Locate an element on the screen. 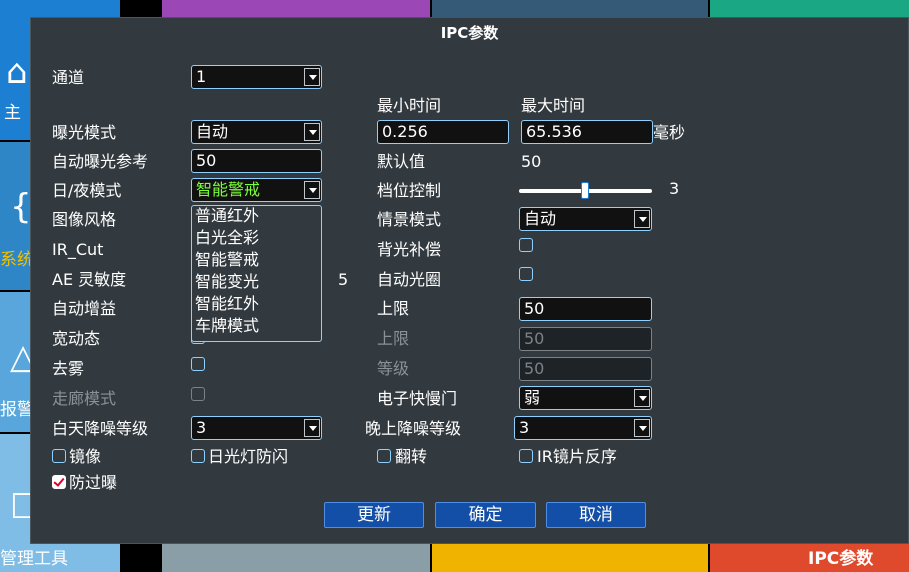  backlight-comp-label: 背光补偿 is located at coordinates (409, 249).